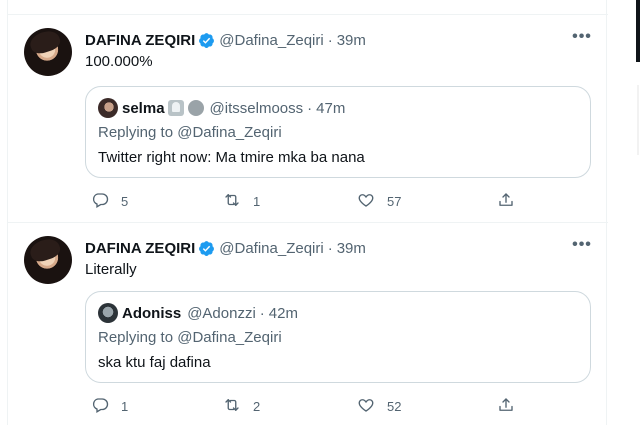  Describe the element at coordinates (125, 406) in the screenshot. I see `reply-count: 1` at that location.